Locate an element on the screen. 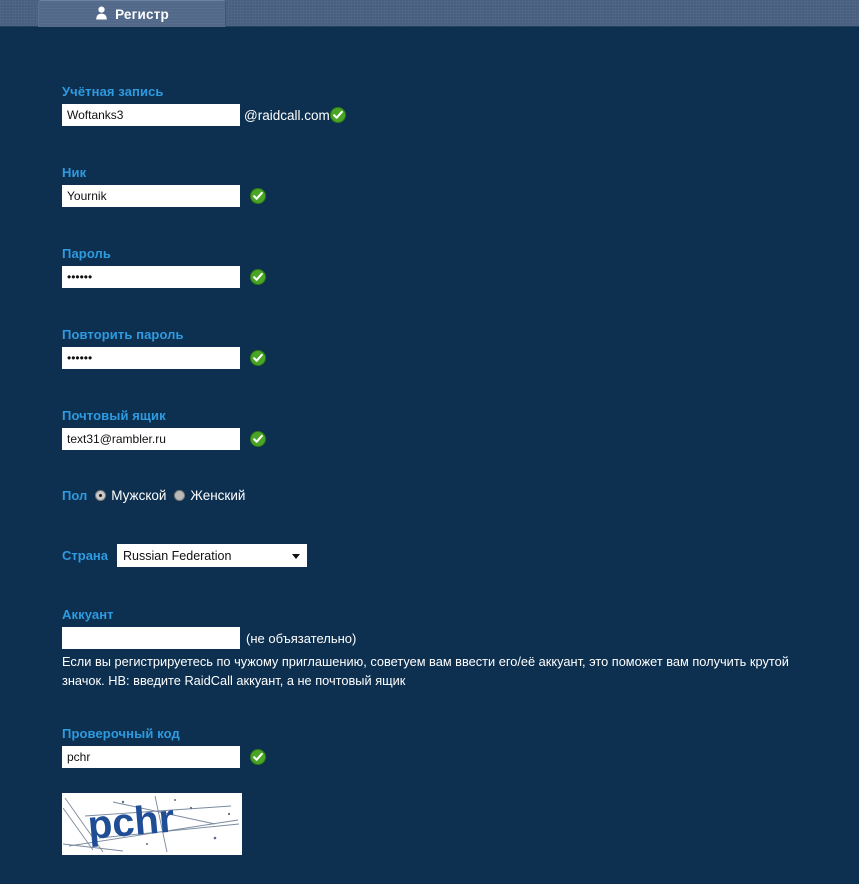 Image resolution: width=859 pixels, height=884 pixels. field-email: Почтовый ящик is located at coordinates (164, 429).